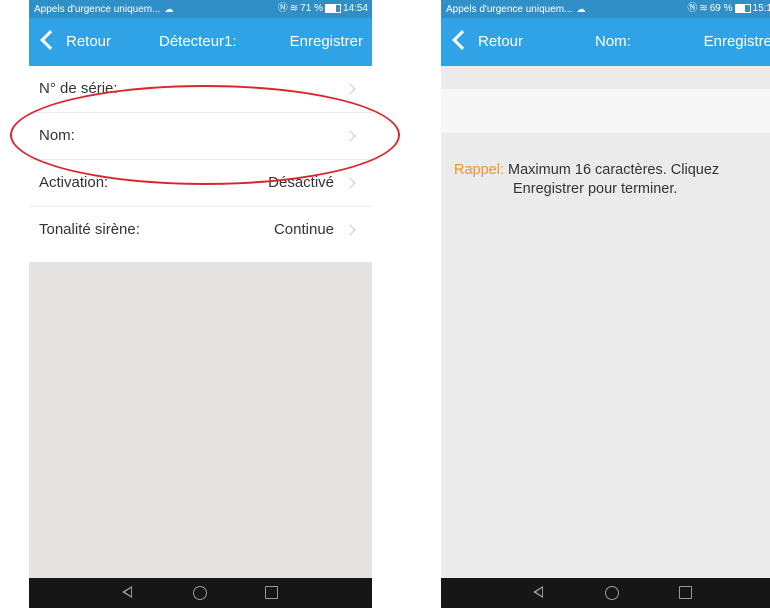 The width and height of the screenshot is (770, 608). I want to click on status-bar: Appels d'urgence uniquem... ☁ Ⓝ ≋ 69 % 15:1, so click(605, 9).